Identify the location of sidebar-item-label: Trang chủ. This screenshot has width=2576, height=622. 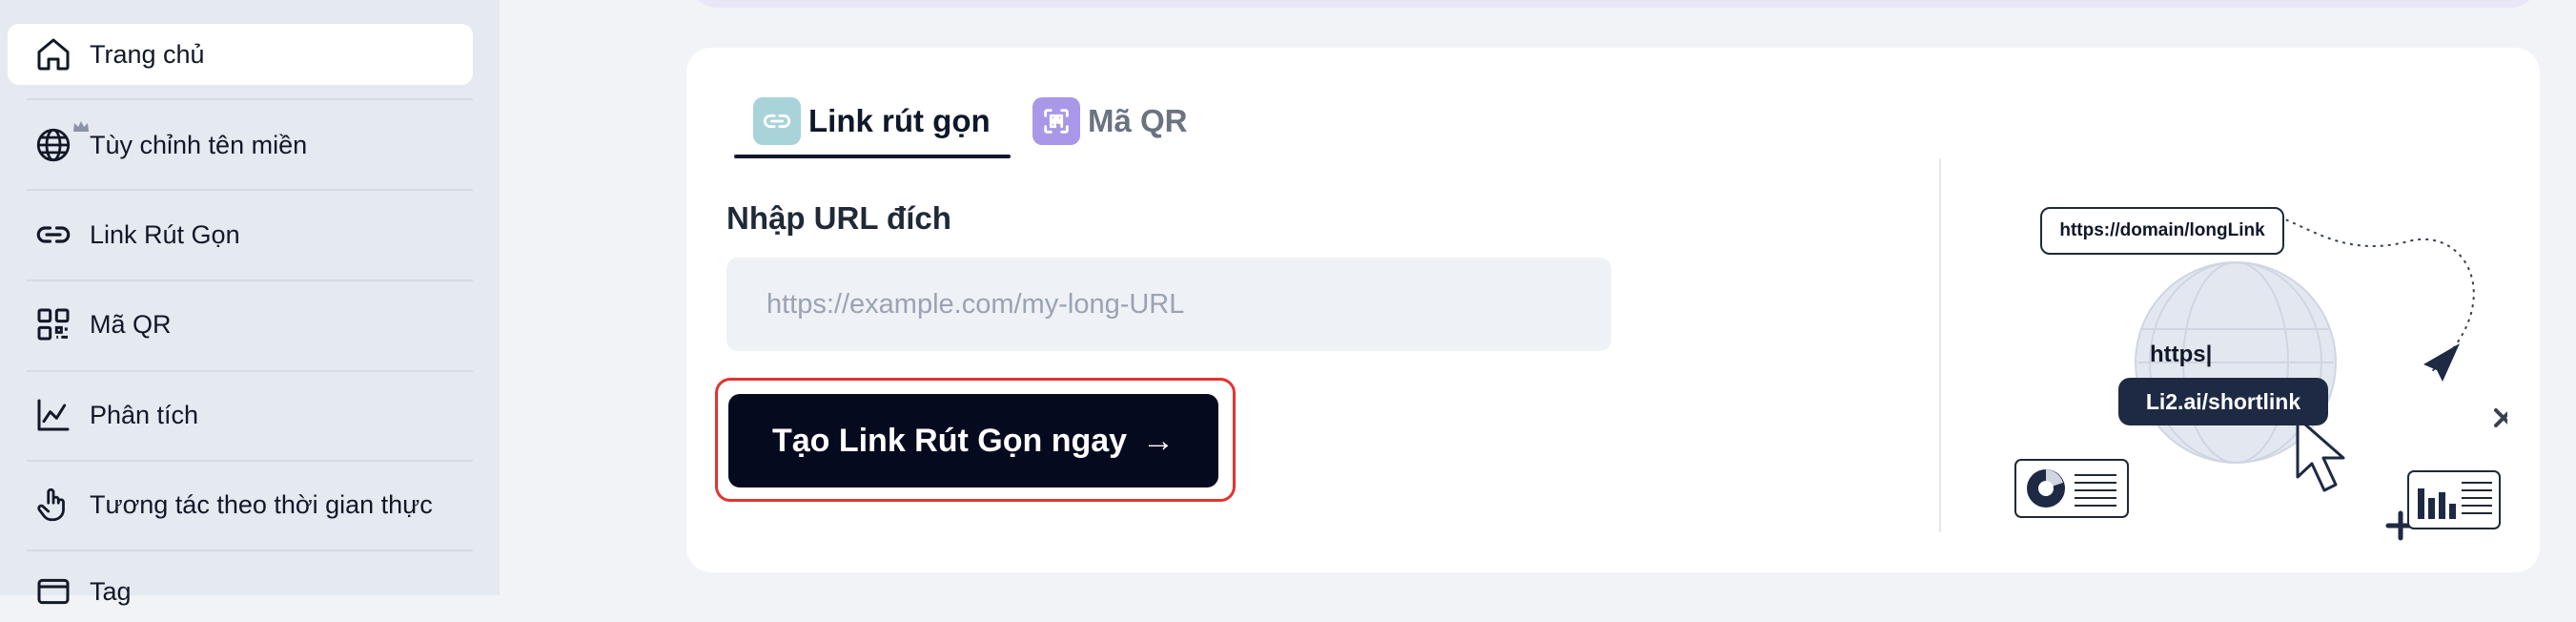
(147, 54).